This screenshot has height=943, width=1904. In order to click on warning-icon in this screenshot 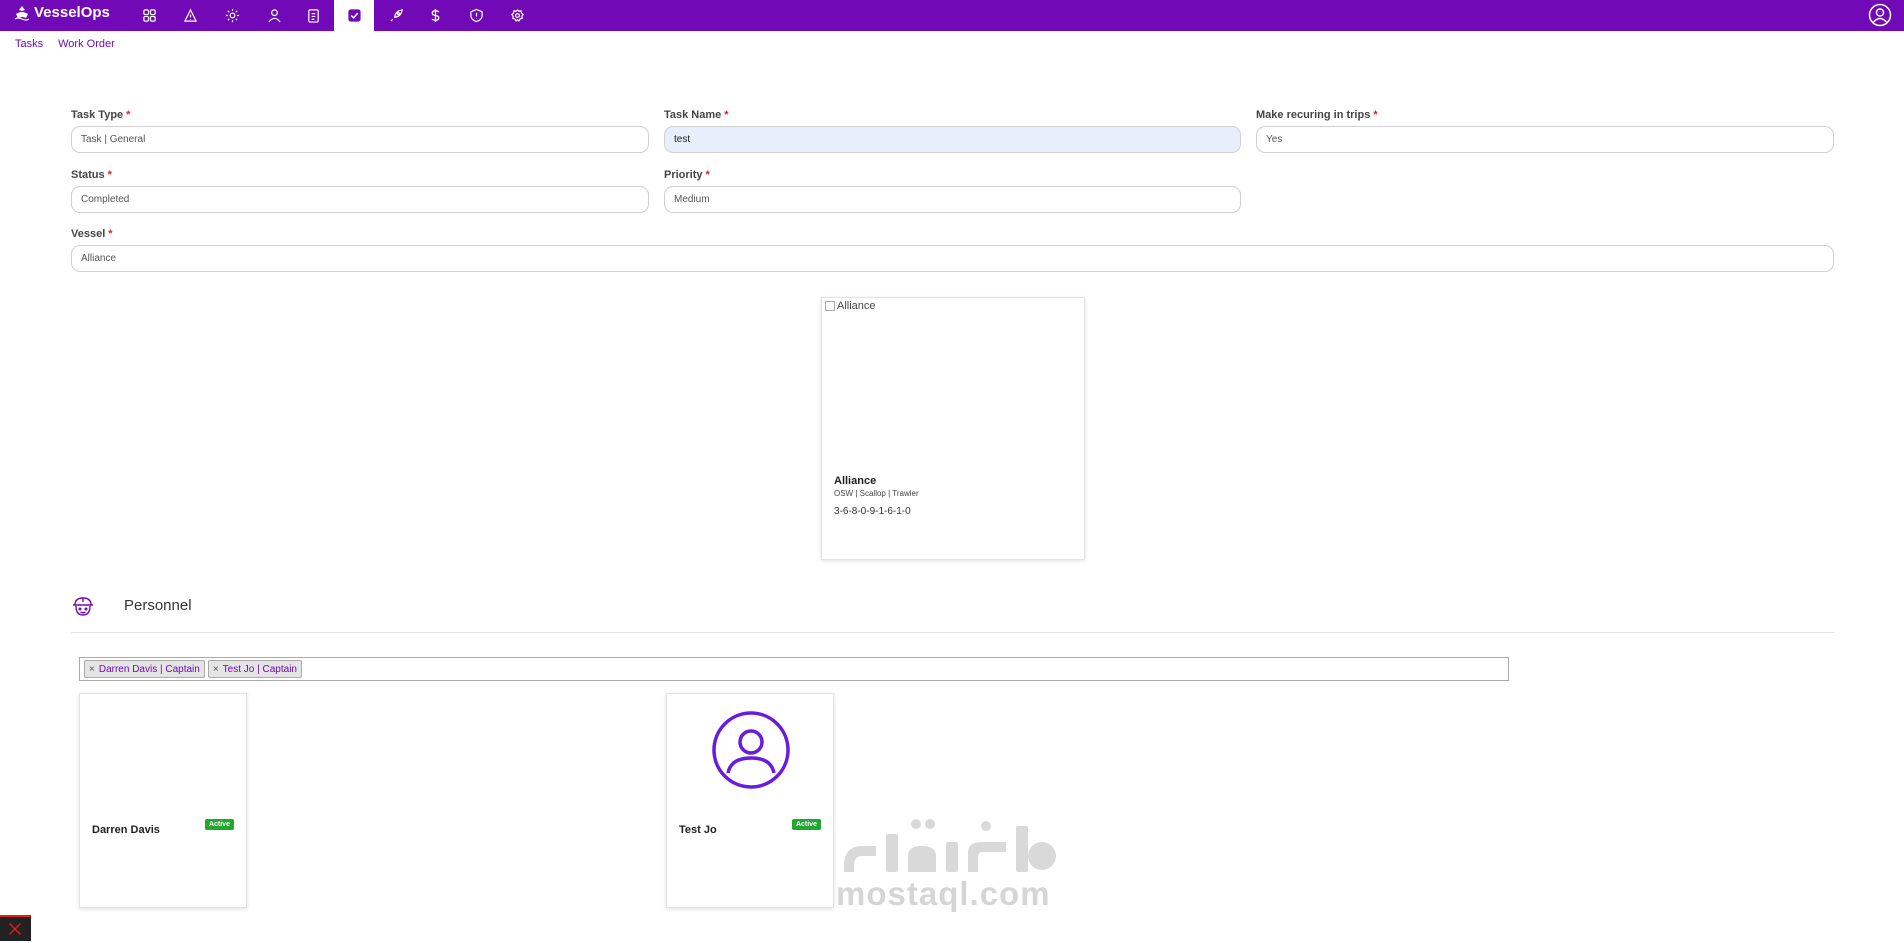, I will do `click(190, 15)`.